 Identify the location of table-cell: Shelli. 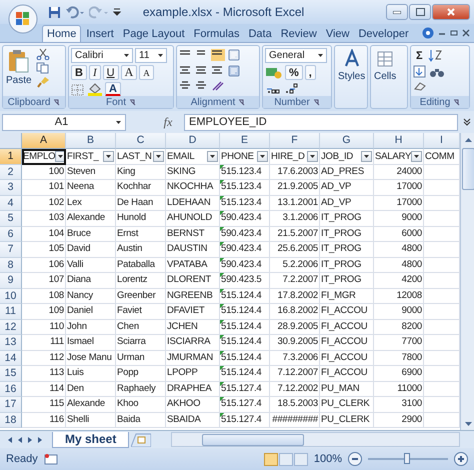
(91, 420).